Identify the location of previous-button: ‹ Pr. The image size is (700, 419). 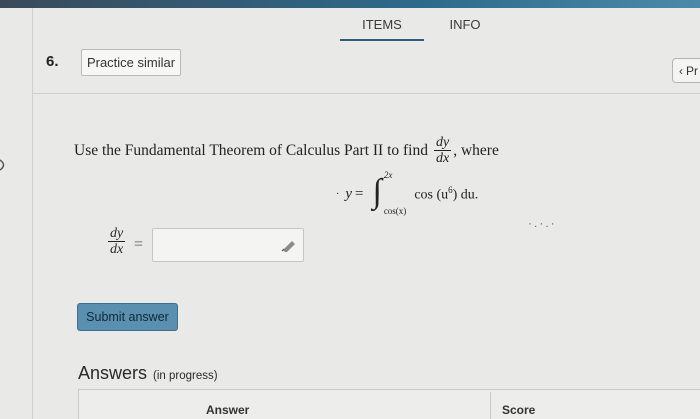
(686, 70).